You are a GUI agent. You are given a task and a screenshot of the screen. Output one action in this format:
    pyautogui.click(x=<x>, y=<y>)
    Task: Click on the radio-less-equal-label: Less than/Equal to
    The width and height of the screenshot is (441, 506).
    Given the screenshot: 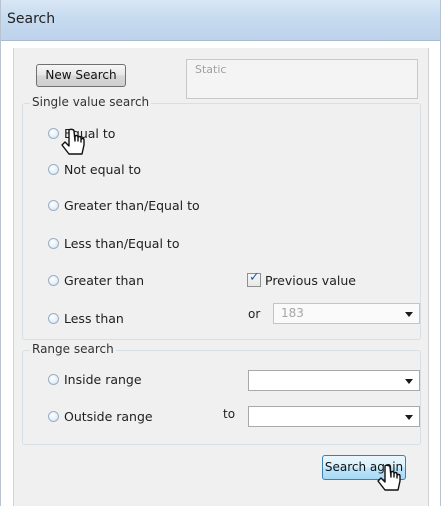 What is the action you would take?
    pyautogui.click(x=122, y=243)
    